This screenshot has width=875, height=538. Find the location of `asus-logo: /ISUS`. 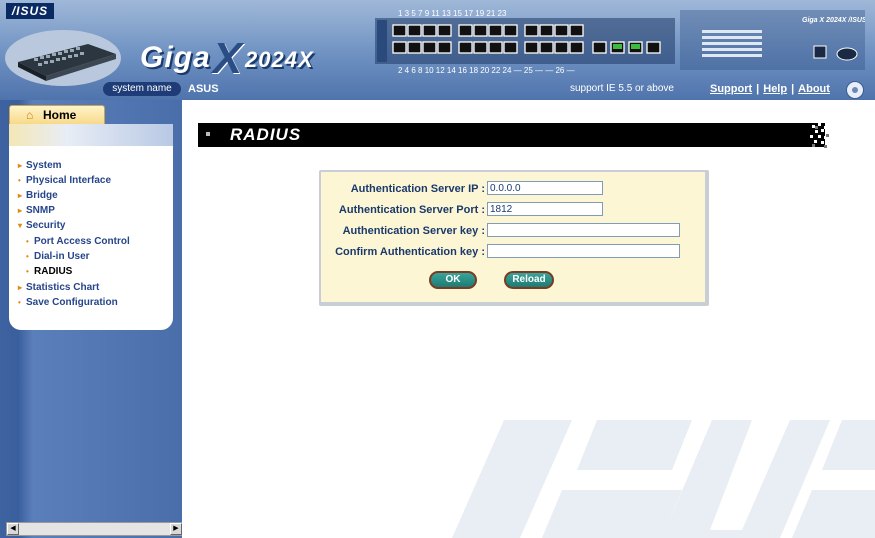

asus-logo: /ISUS is located at coordinates (30, 11).